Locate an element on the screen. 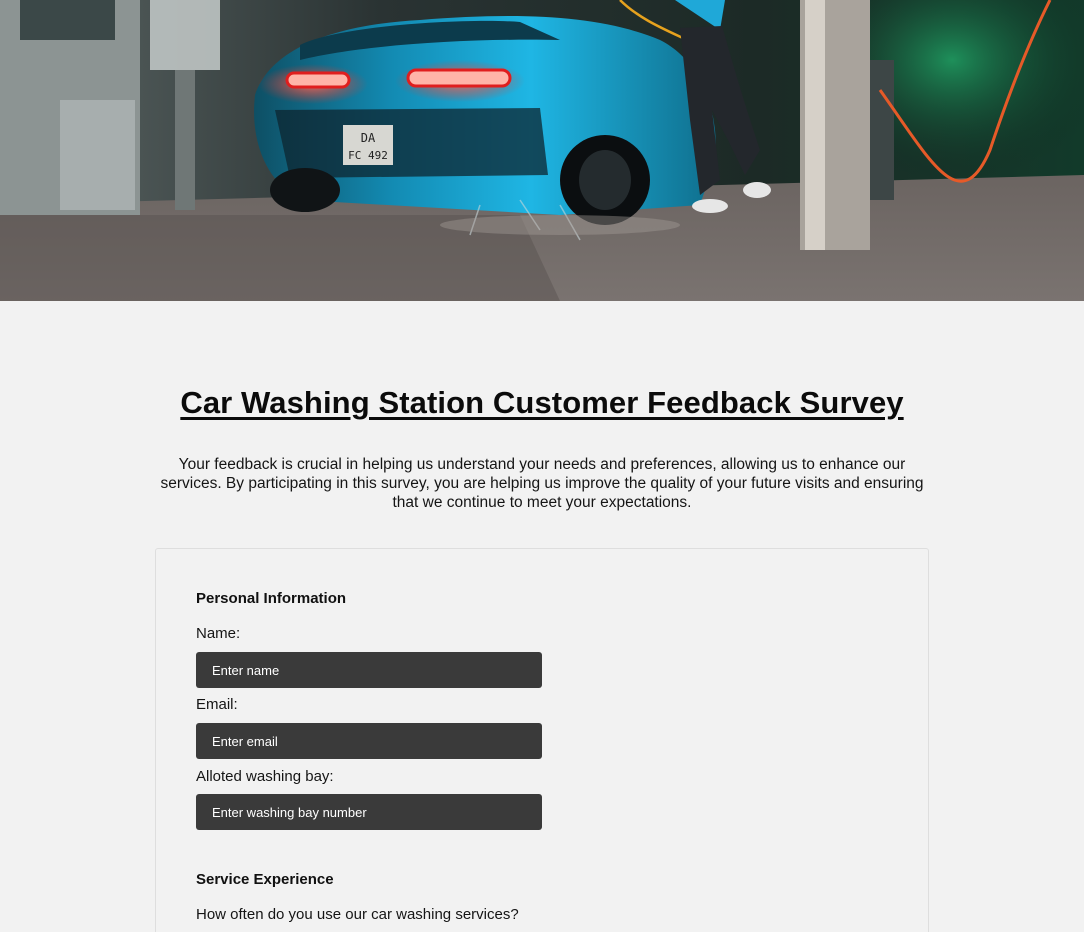 The width and height of the screenshot is (1084, 932). email-label: Email: is located at coordinates (217, 704).